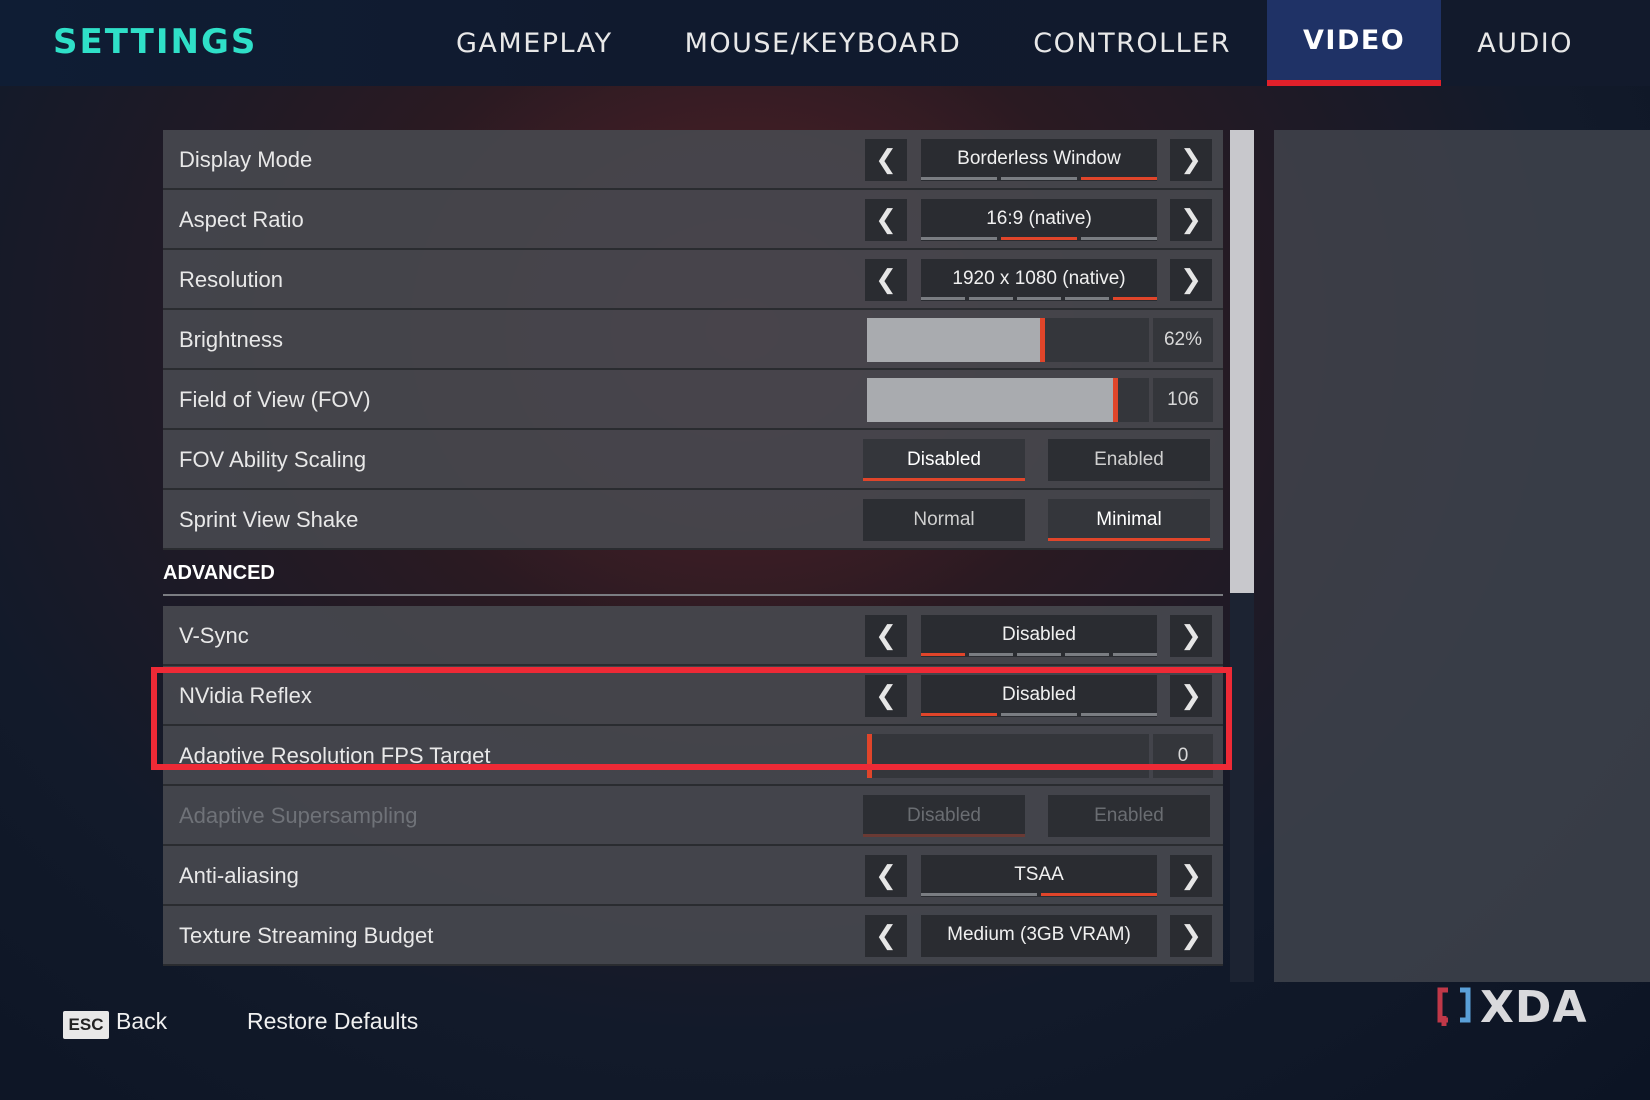  Describe the element at coordinates (332, 1021) in the screenshot. I see `restore-defaults-button: Restore Defaults` at that location.